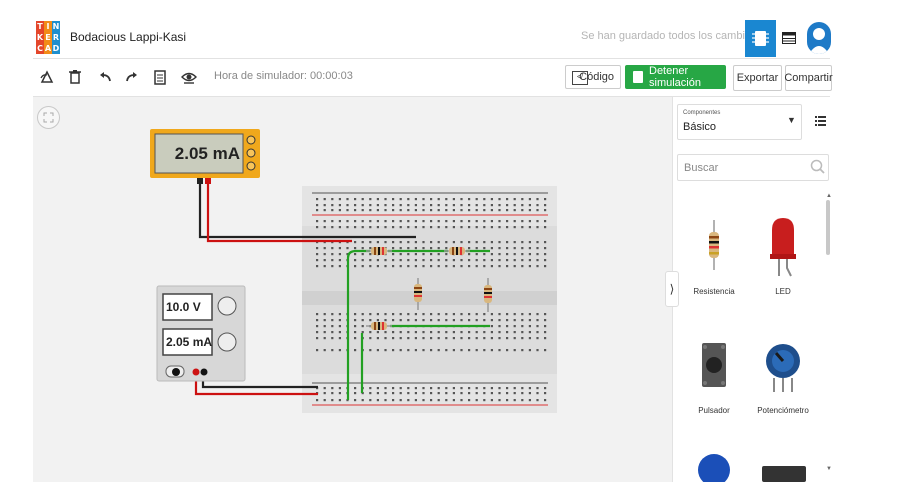 The height and width of the screenshot is (490, 916). I want to click on component-potentiometer: Potenciómetro, so click(783, 379).